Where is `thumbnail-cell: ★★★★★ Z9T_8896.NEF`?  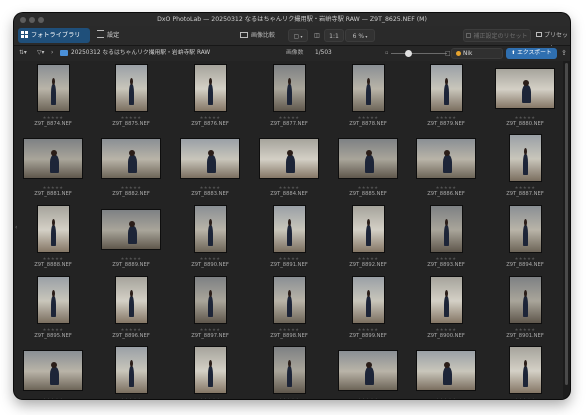
thumbnail-cell: ★★★★★ Z9T_8896.NEF is located at coordinates (131, 309).